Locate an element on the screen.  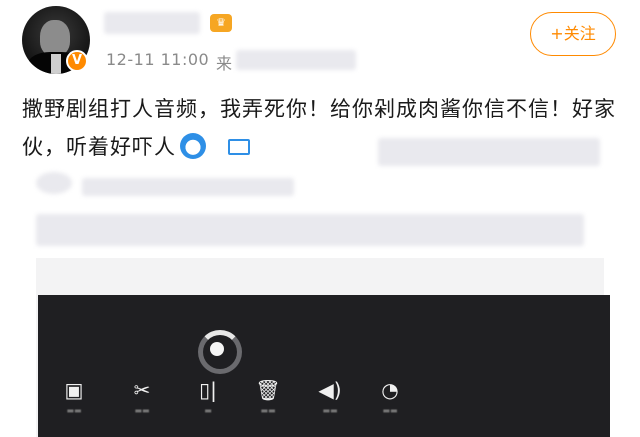
scissors-icon: ✂ is located at coordinates (142, 390).